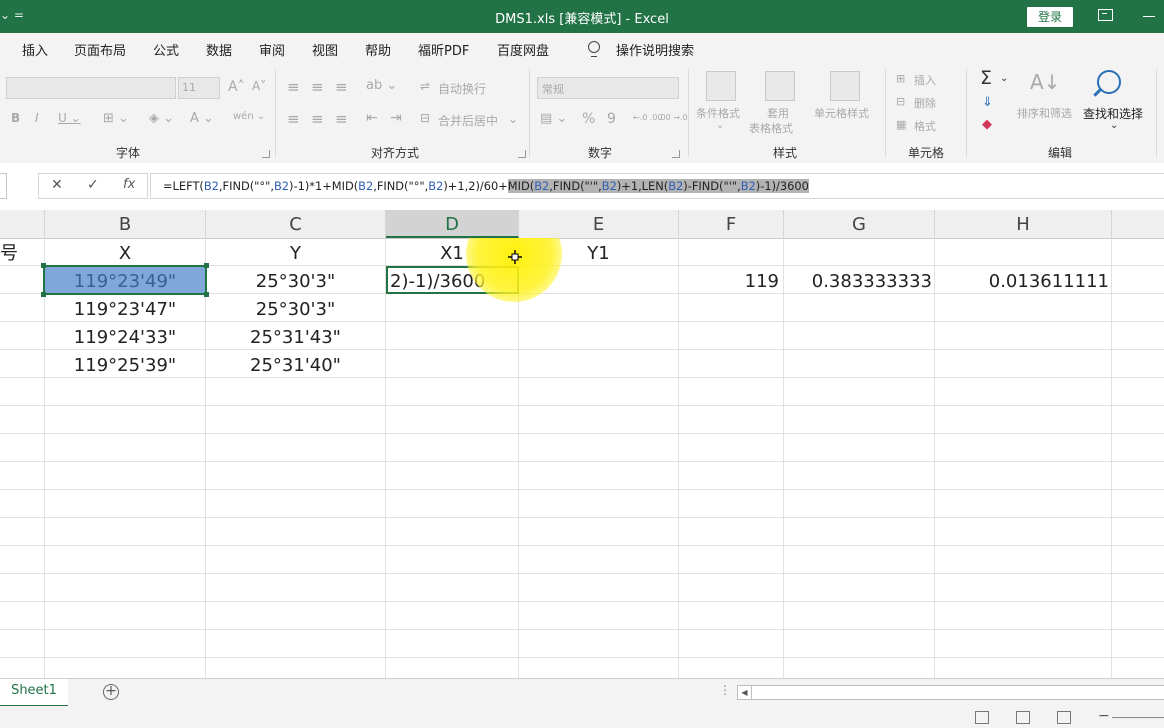 This screenshot has height=728, width=1164. What do you see at coordinates (468, 120) in the screenshot?
I see `merge-center-button: 合并后居中` at bounding box center [468, 120].